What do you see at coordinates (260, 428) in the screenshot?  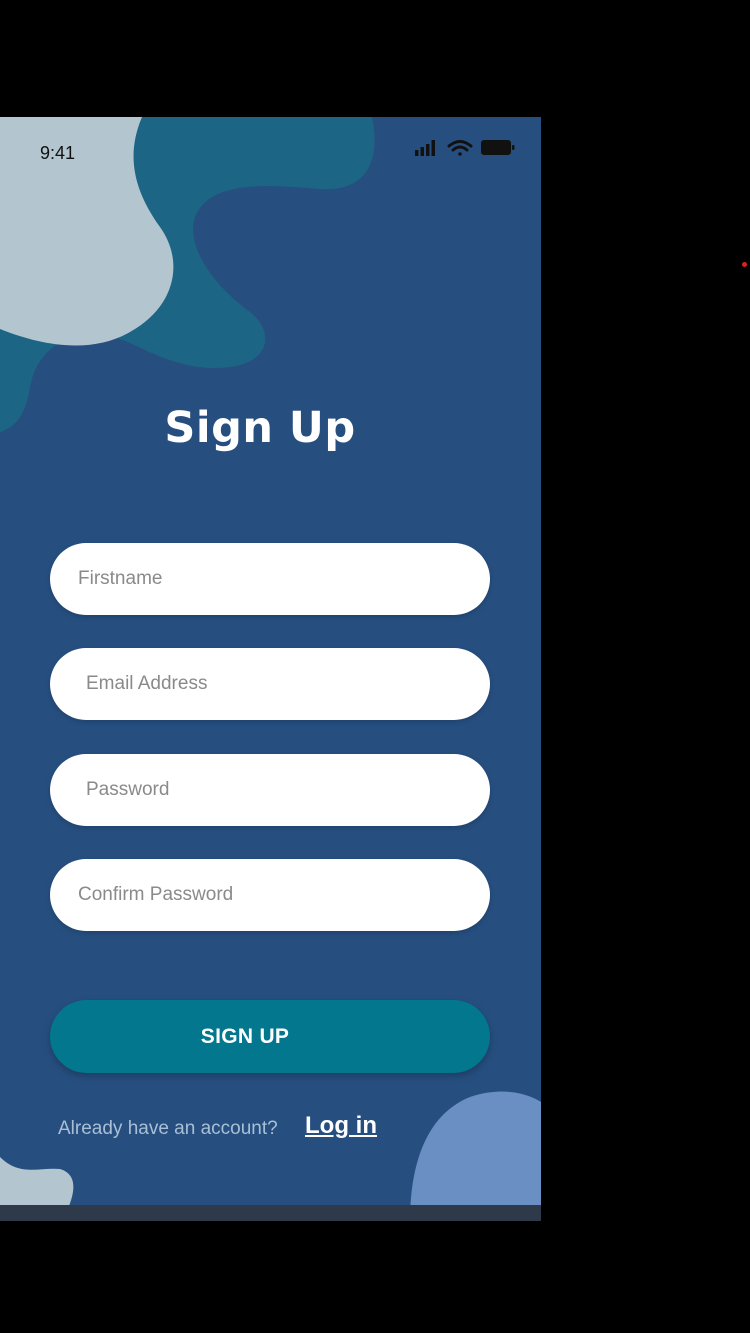 I see `page-title: Sign Up` at bounding box center [260, 428].